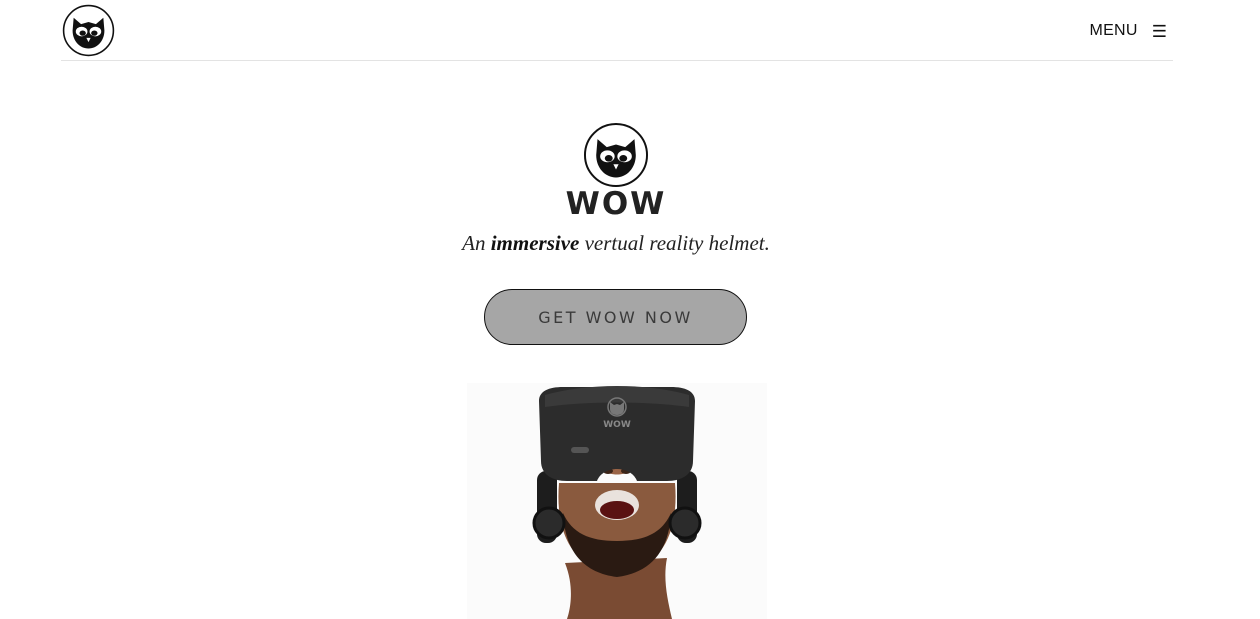 This screenshot has height=619, width=1260. Describe the element at coordinates (617, 501) in the screenshot. I see `vr-headset-image: WOW` at that location.